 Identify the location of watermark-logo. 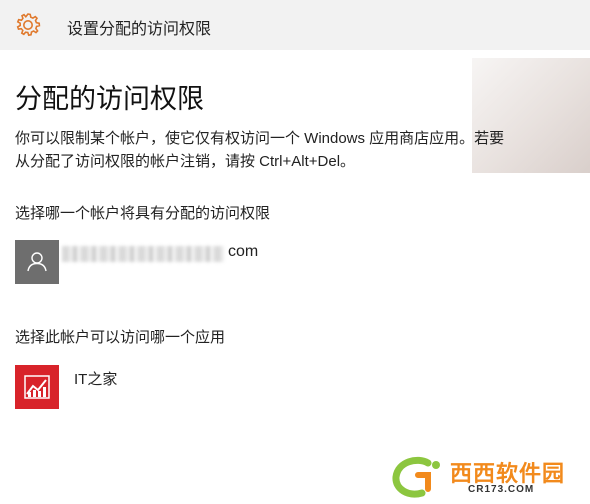
(416, 477).